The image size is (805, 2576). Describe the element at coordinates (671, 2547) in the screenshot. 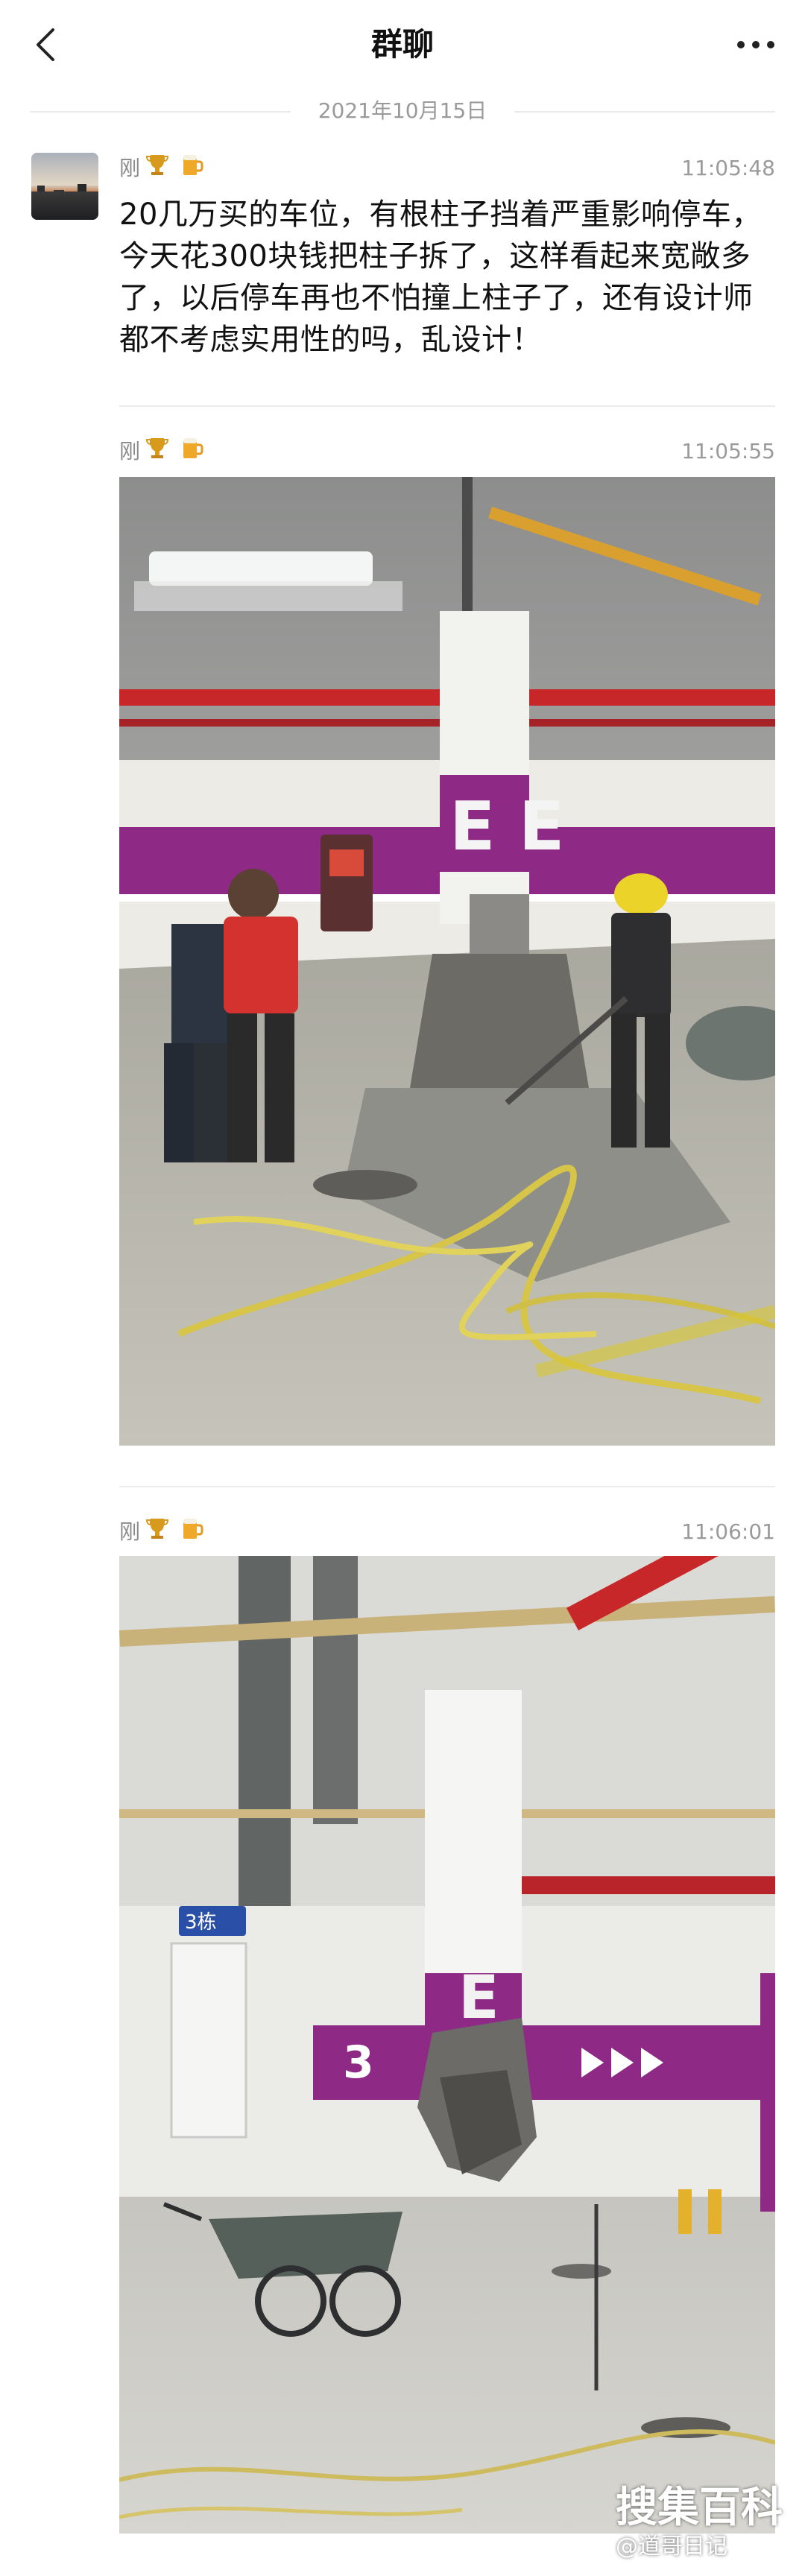

I see `watermark-handle: @道哥日记` at that location.